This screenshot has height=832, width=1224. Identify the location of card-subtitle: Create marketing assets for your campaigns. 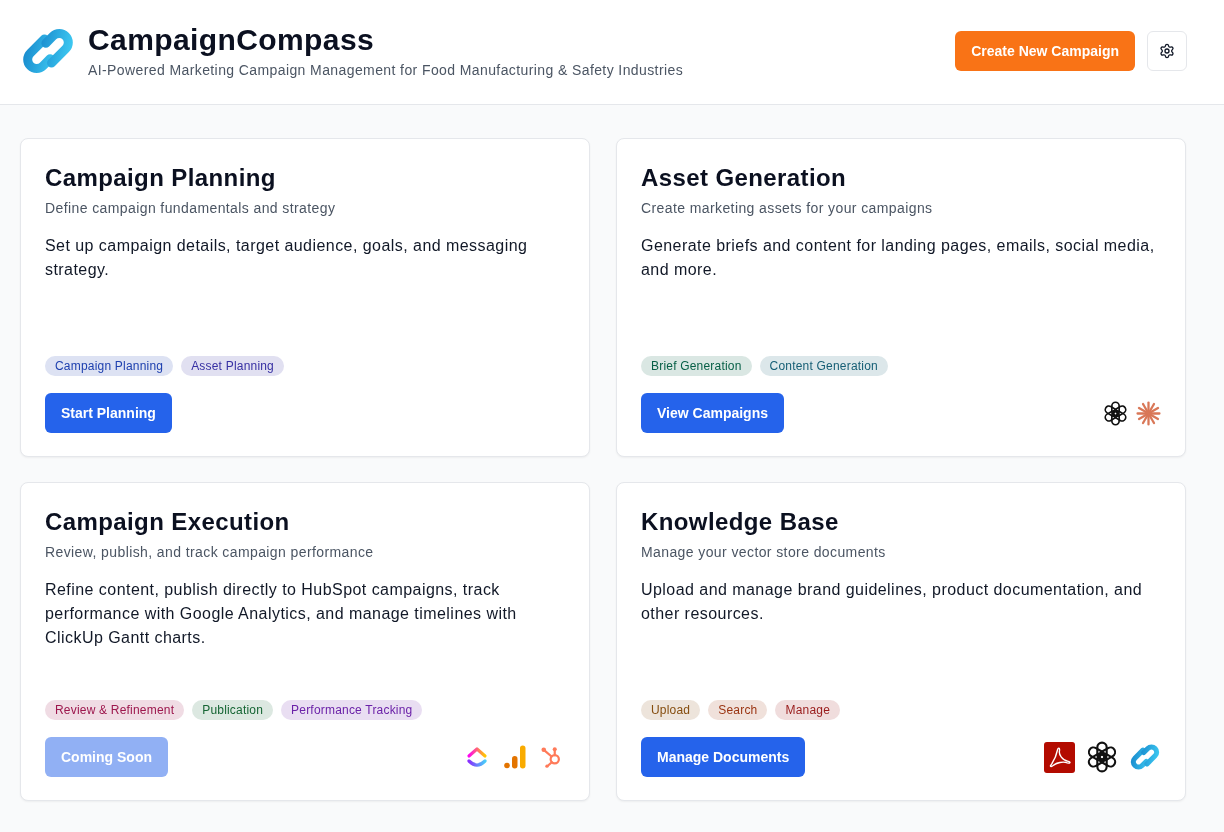
(787, 208).